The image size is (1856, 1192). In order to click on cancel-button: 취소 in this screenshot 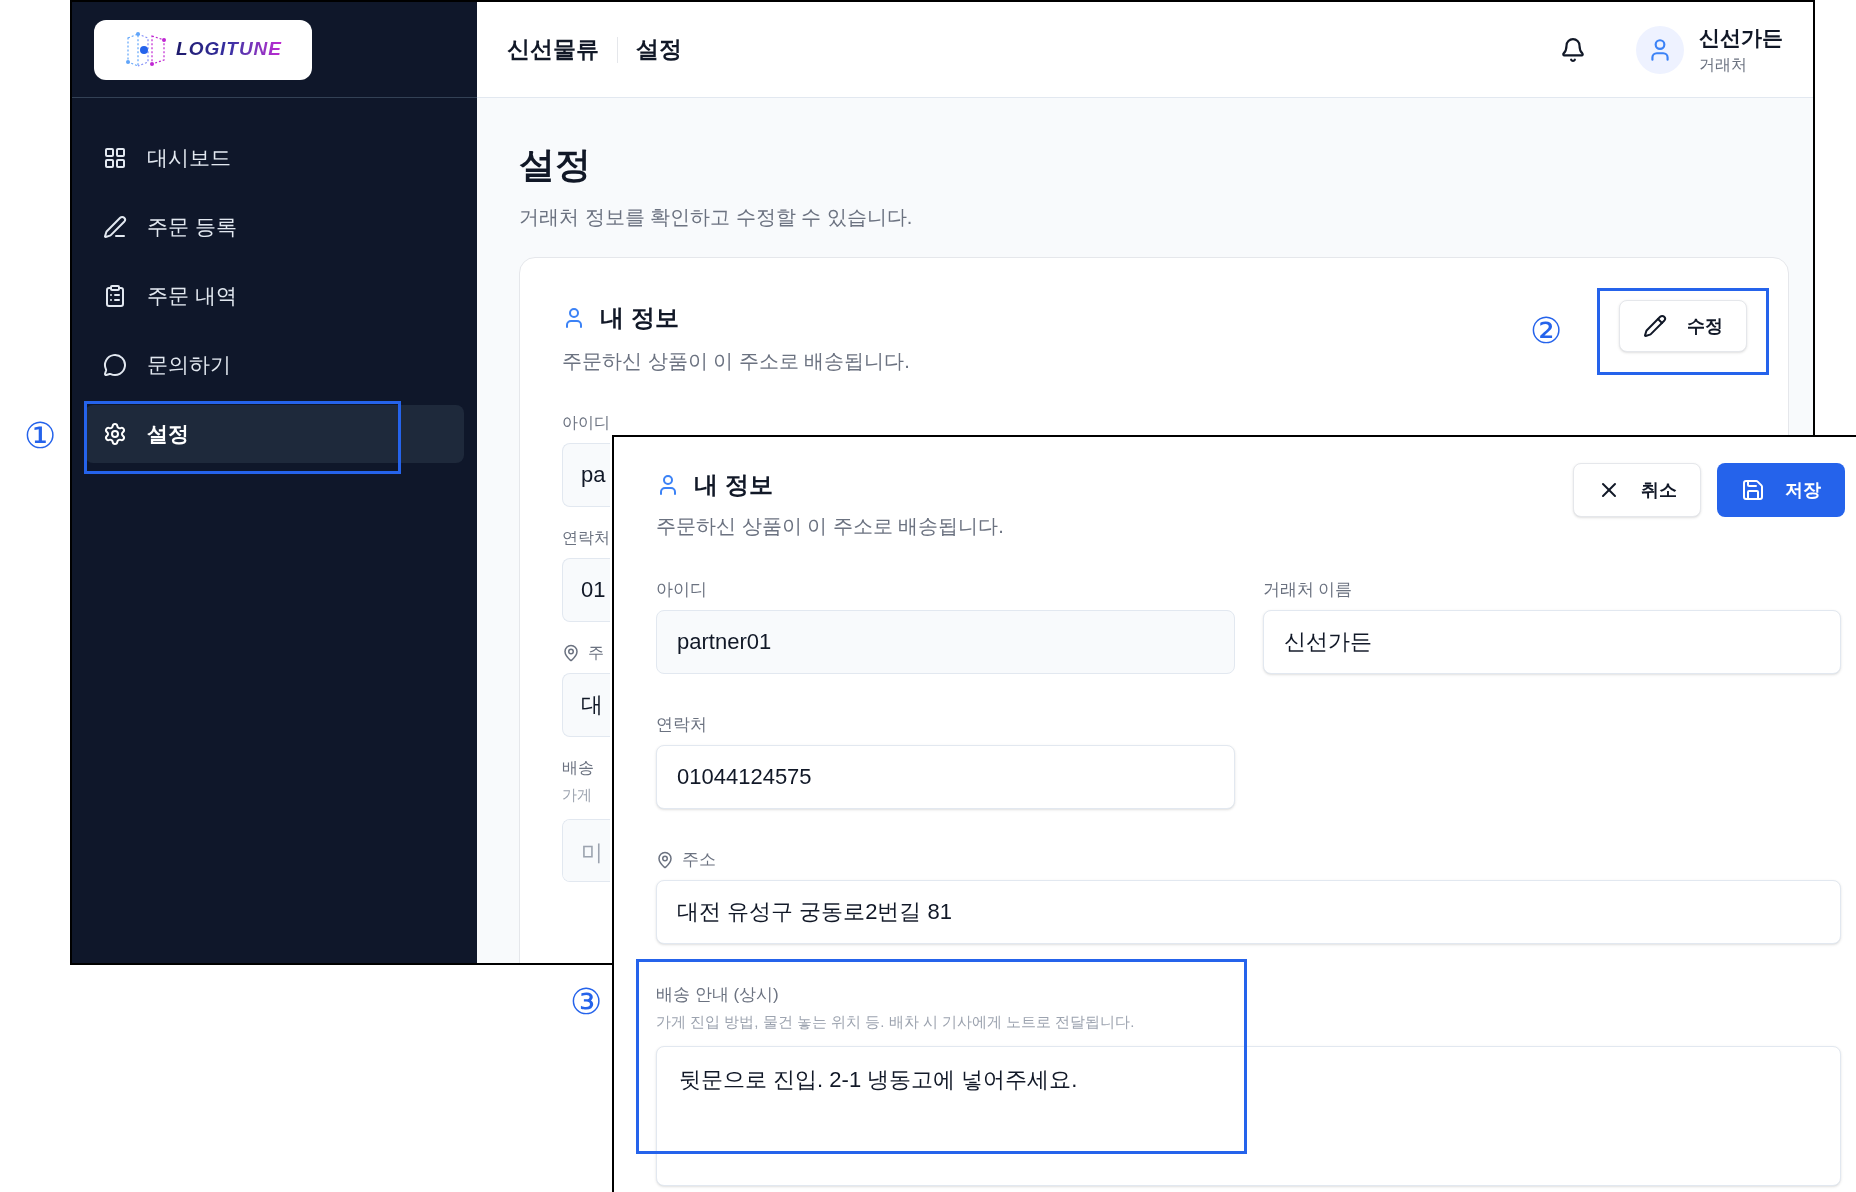, I will do `click(1637, 490)`.